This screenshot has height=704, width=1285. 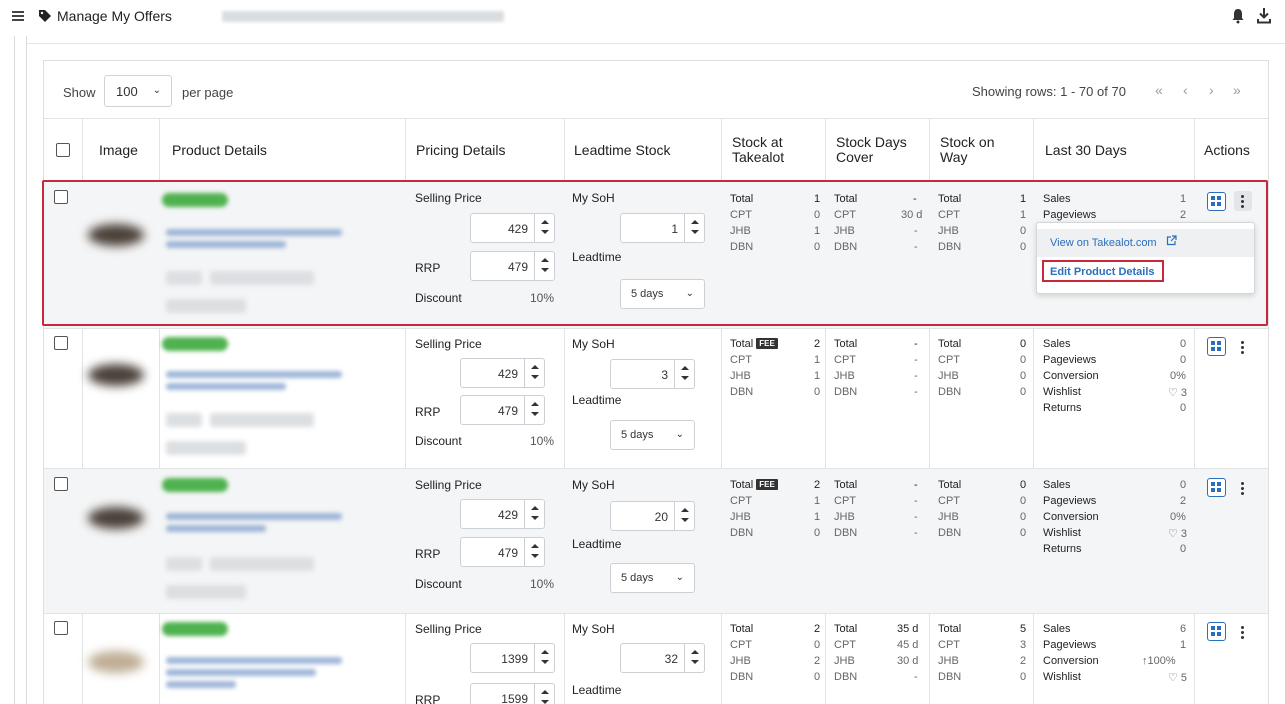 I want to click on select-all-checkbox, so click(x=63, y=150).